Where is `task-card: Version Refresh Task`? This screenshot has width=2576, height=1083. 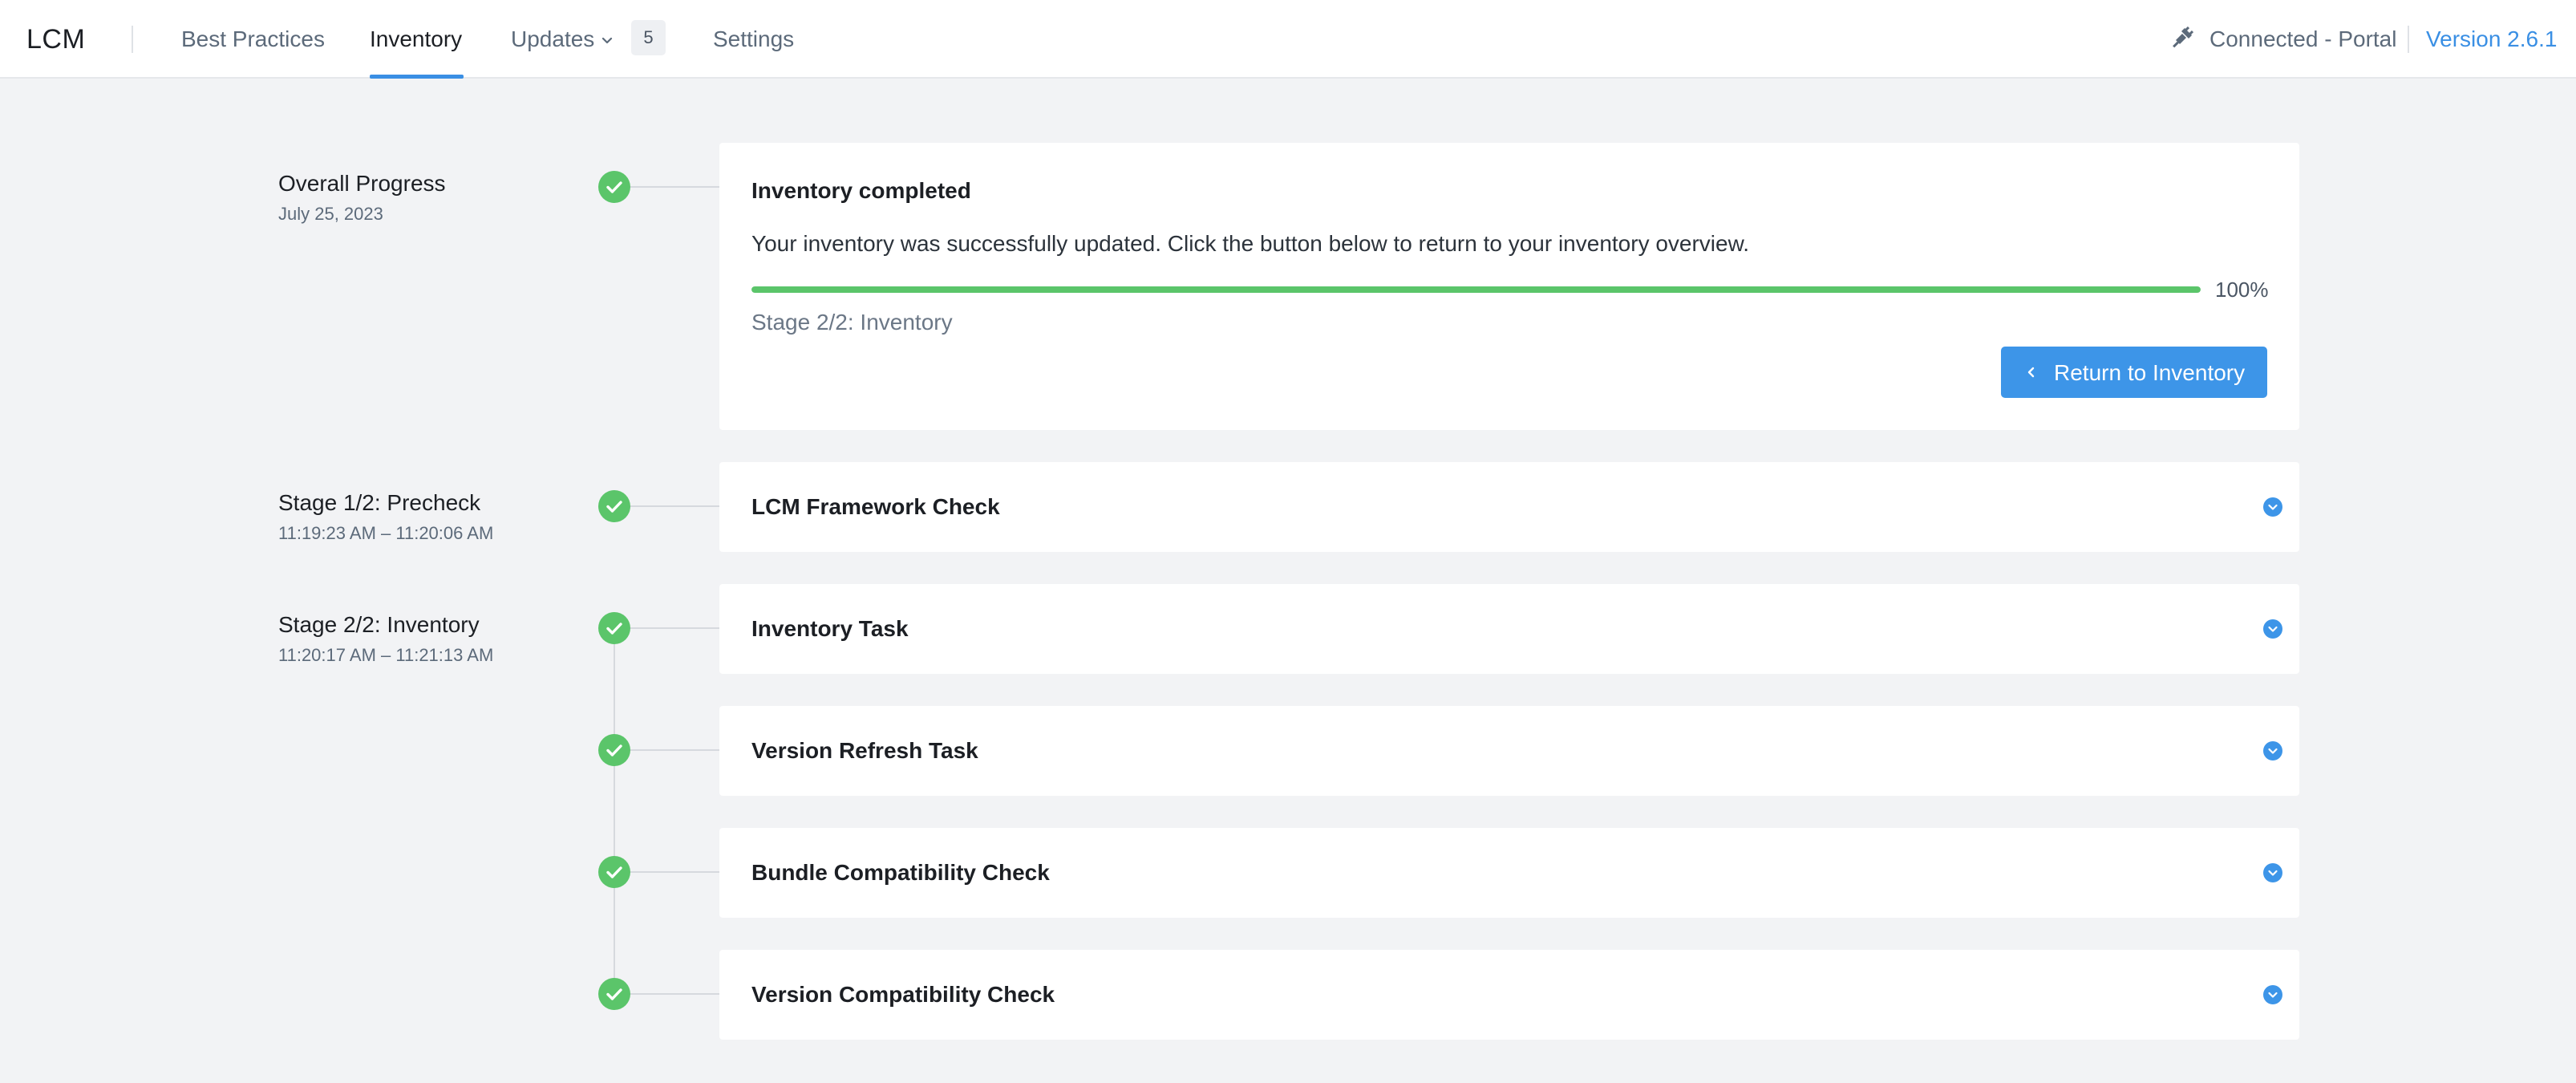
task-card: Version Refresh Task is located at coordinates (1509, 751).